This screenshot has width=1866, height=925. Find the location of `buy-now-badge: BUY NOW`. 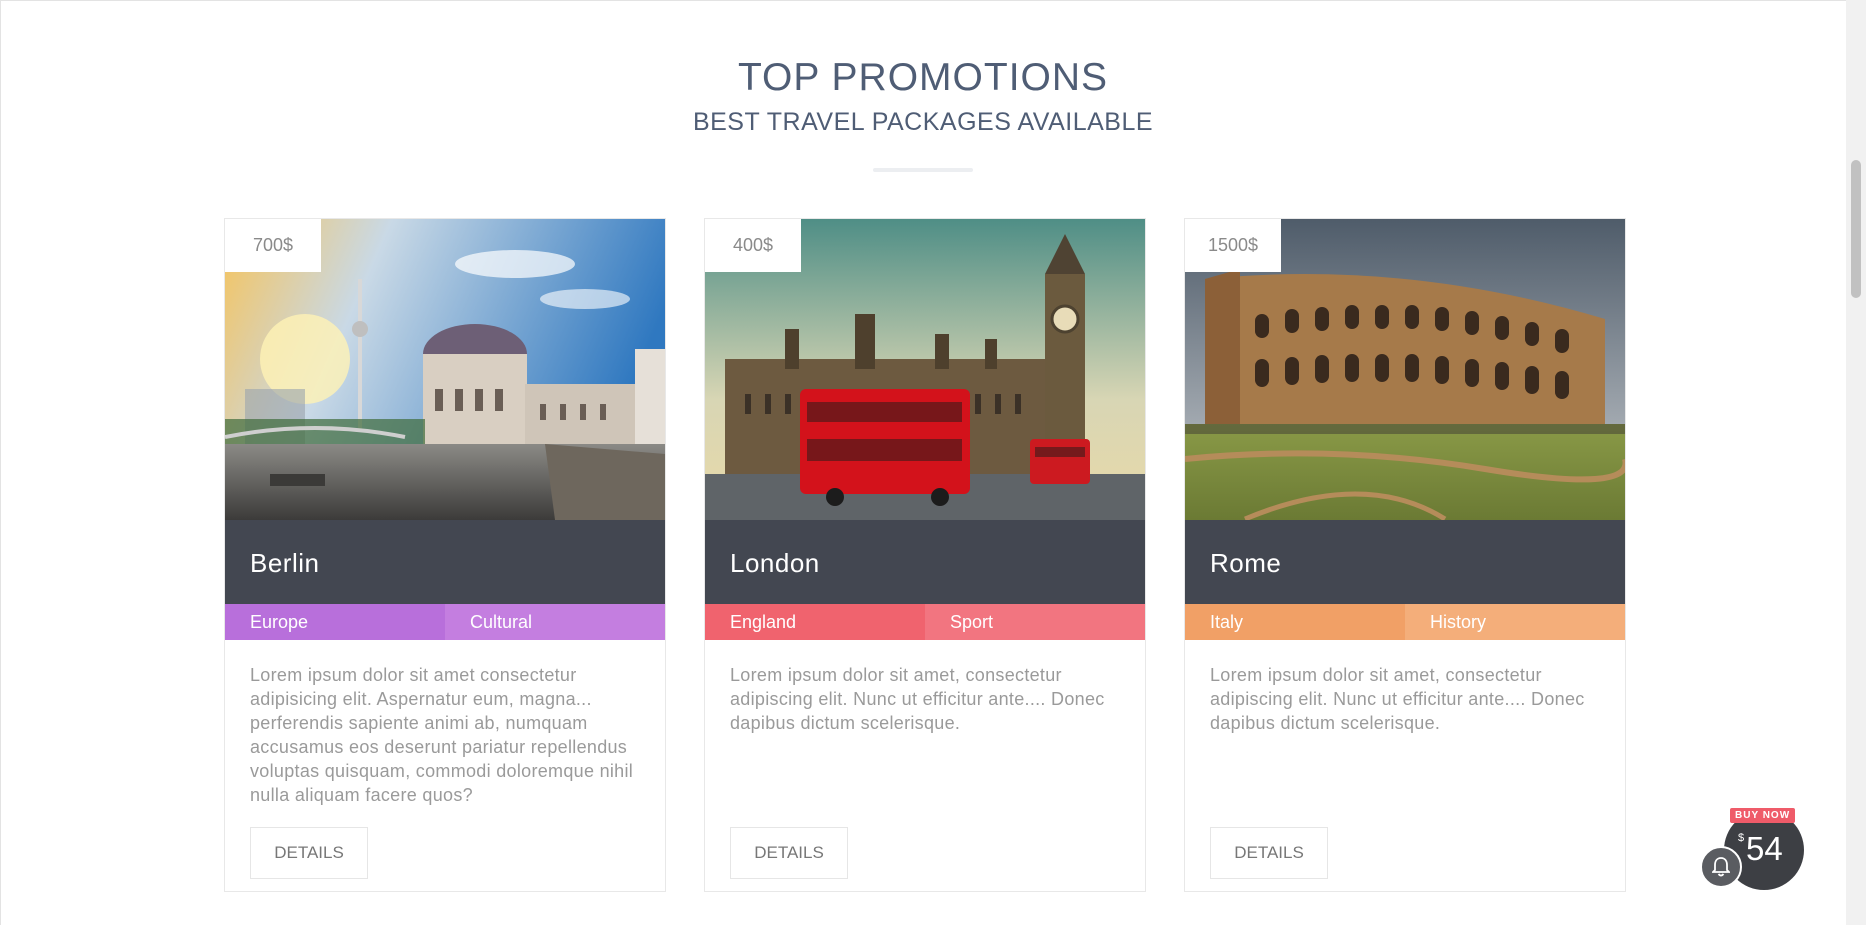

buy-now-badge: BUY NOW is located at coordinates (1763, 815).